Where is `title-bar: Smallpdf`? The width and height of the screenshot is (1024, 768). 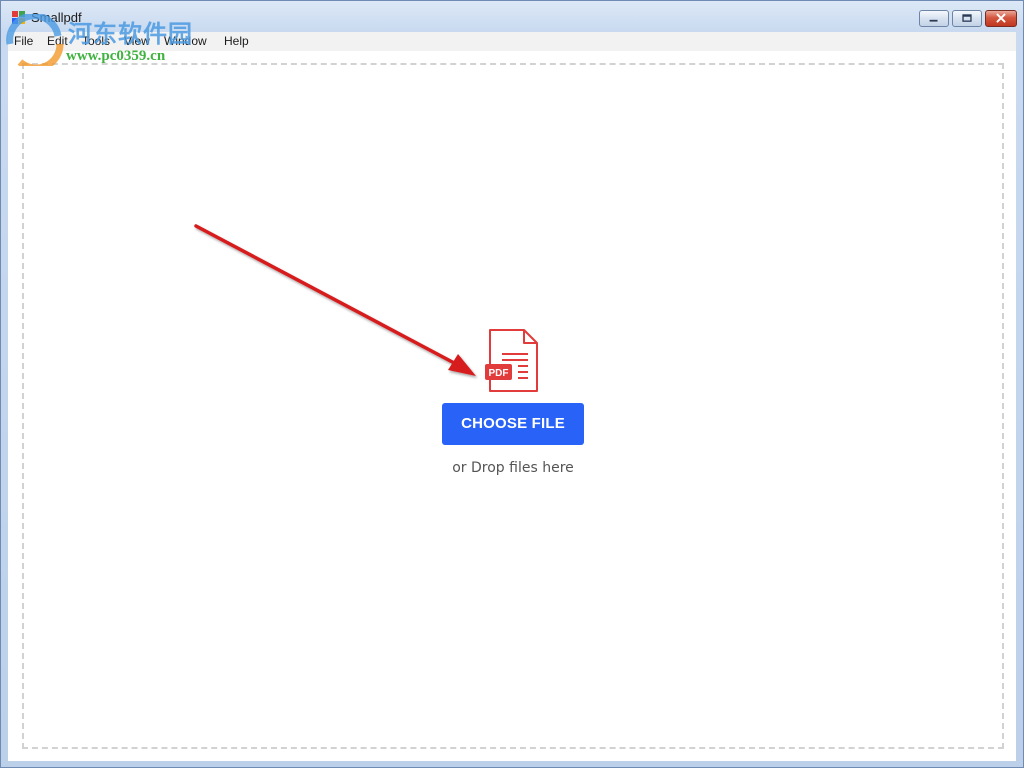
title-bar: Smallpdf is located at coordinates (512, 16).